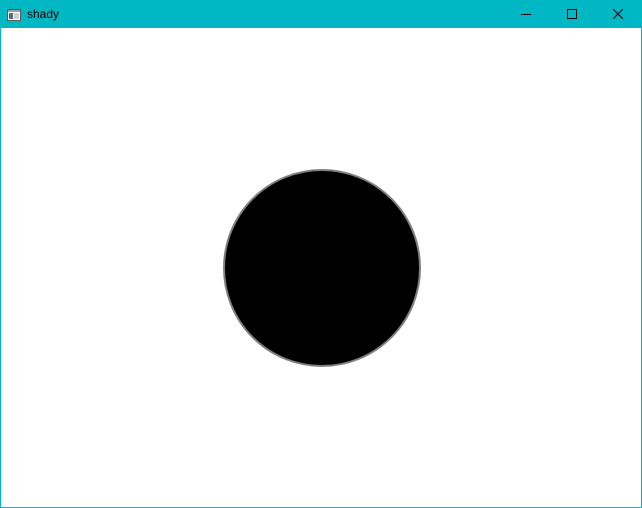  I want to click on title-bar: shady, so click(321, 14).